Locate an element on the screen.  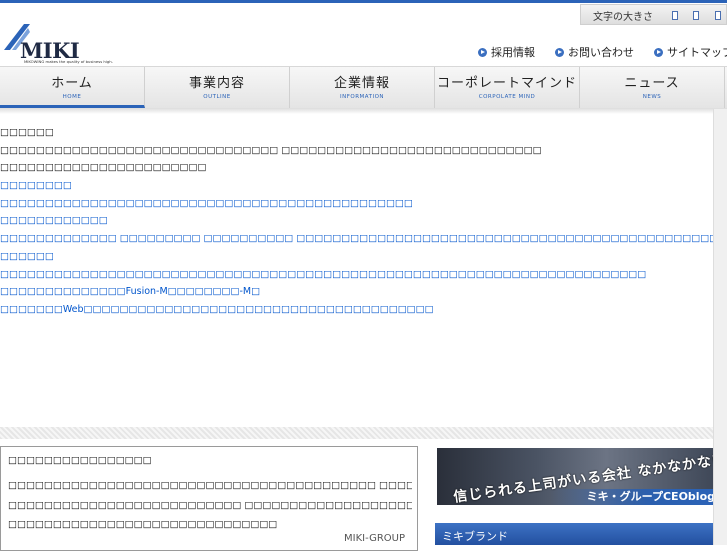
nav-sublabel: CORPOLATE MIND is located at coordinates (507, 97).